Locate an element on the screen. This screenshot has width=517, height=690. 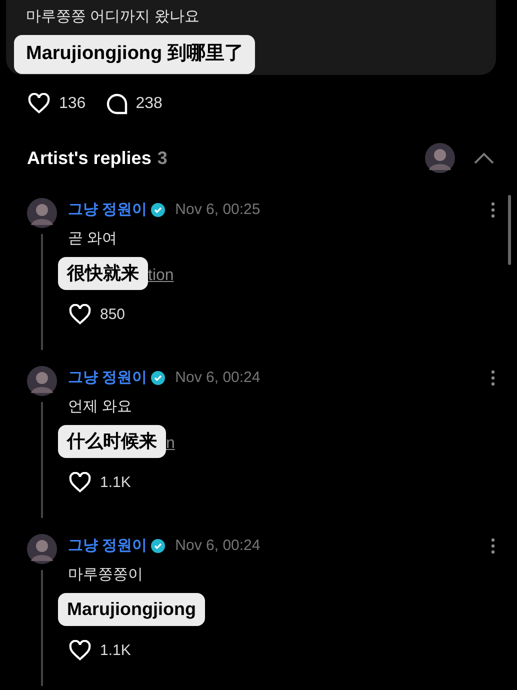
translation-label: 很快就来 is located at coordinates (103, 273).